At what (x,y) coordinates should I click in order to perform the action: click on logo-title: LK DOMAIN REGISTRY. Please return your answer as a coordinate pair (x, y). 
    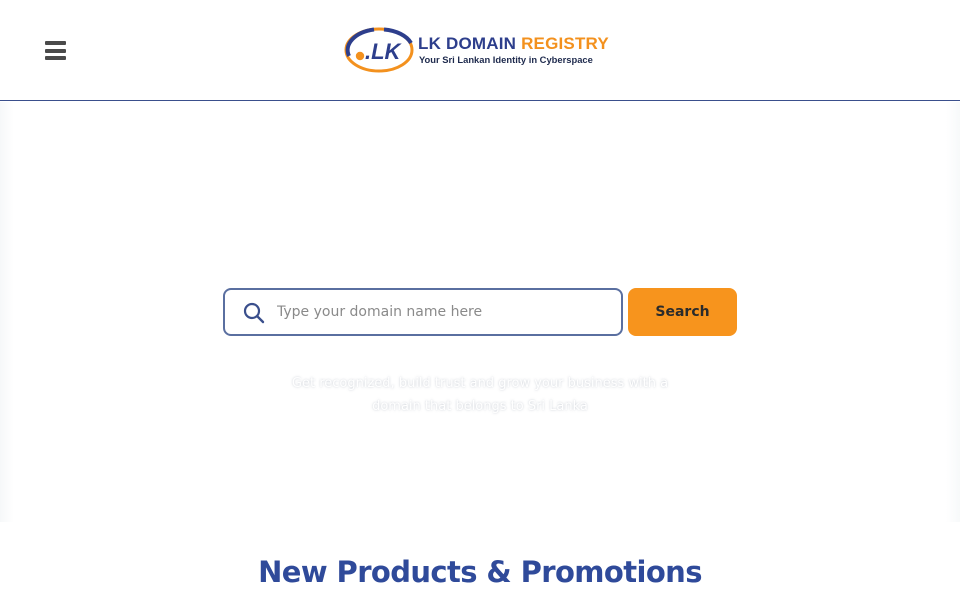
    Looking at the image, I should click on (513, 44).